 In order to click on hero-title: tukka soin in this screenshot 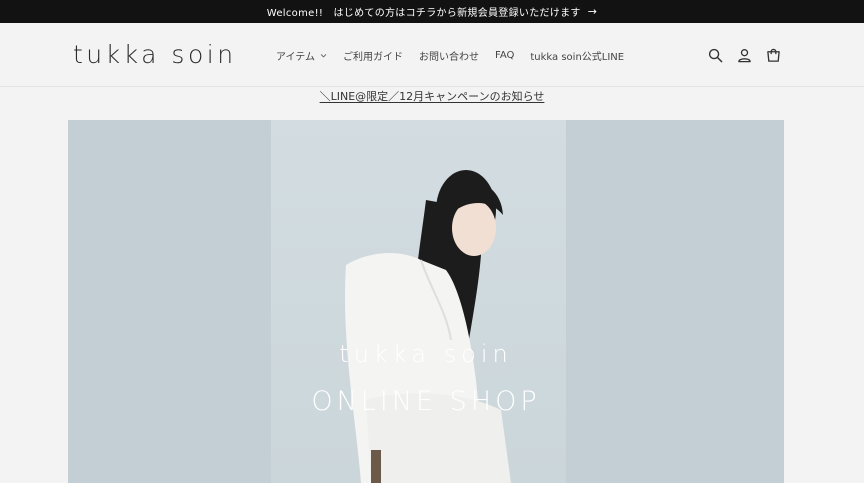, I will do `click(426, 354)`.